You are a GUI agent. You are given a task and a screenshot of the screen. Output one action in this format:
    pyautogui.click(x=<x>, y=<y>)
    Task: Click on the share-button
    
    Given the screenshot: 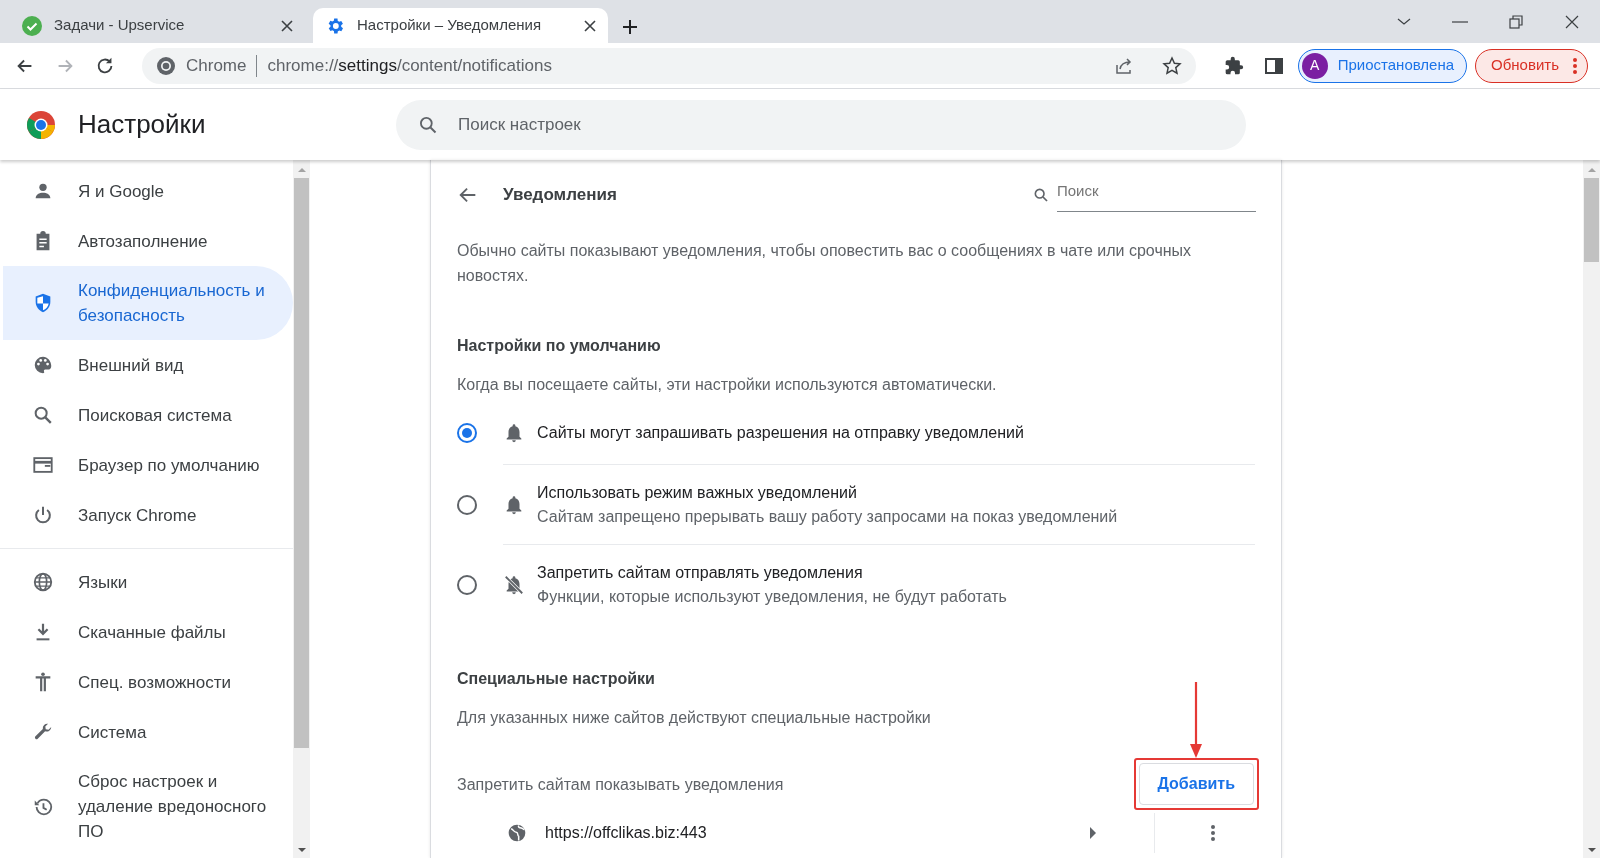 What is the action you would take?
    pyautogui.click(x=1123, y=65)
    